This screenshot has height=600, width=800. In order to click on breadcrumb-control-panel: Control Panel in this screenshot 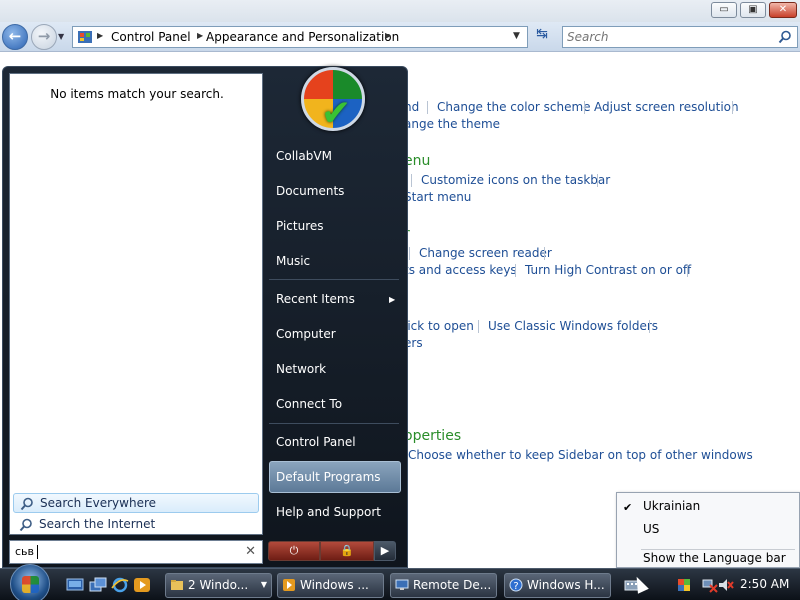, I will do `click(151, 37)`.